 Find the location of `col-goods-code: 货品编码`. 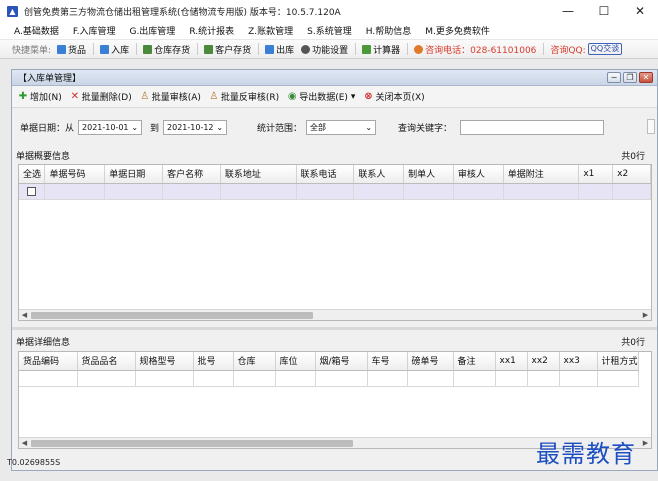

col-goods-code: 货品编码 is located at coordinates (48, 361).